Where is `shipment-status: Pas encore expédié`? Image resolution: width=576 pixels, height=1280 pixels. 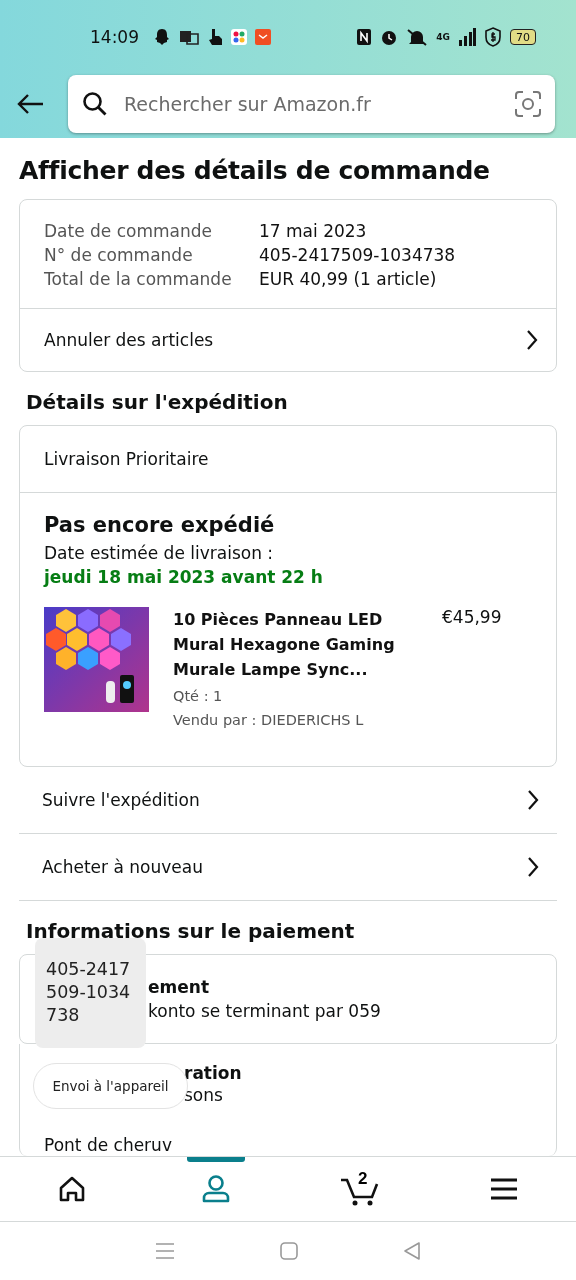
shipment-status: Pas encore expédié is located at coordinates (160, 525).